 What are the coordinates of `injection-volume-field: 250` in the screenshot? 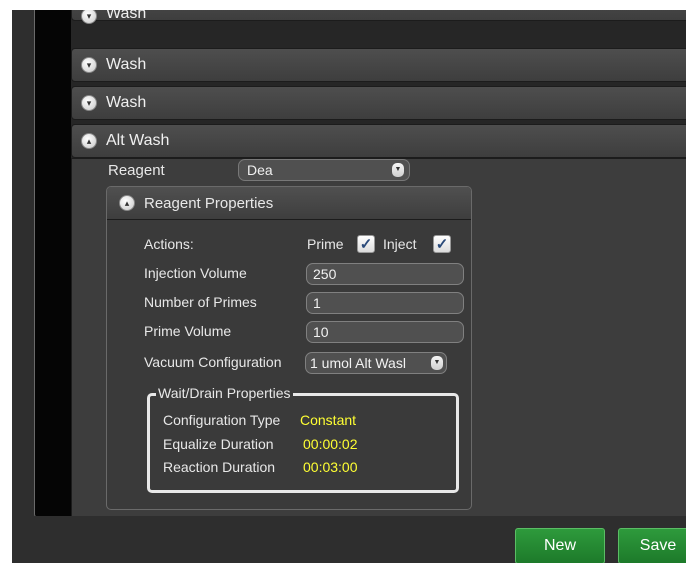 It's located at (385, 274).